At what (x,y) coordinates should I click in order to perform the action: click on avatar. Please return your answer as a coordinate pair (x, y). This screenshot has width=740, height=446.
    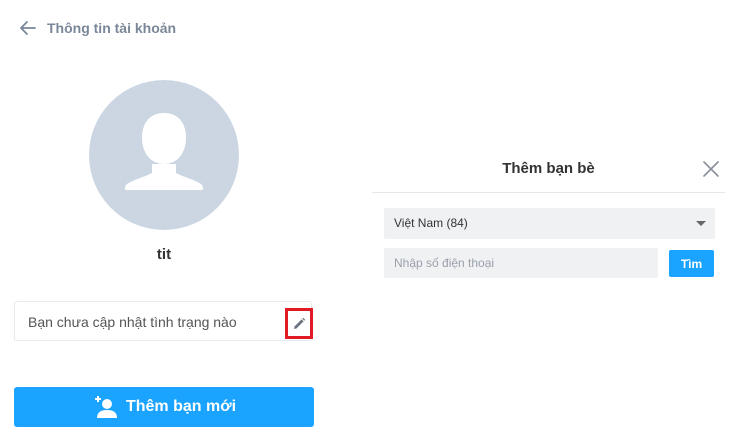
    Looking at the image, I should click on (164, 155).